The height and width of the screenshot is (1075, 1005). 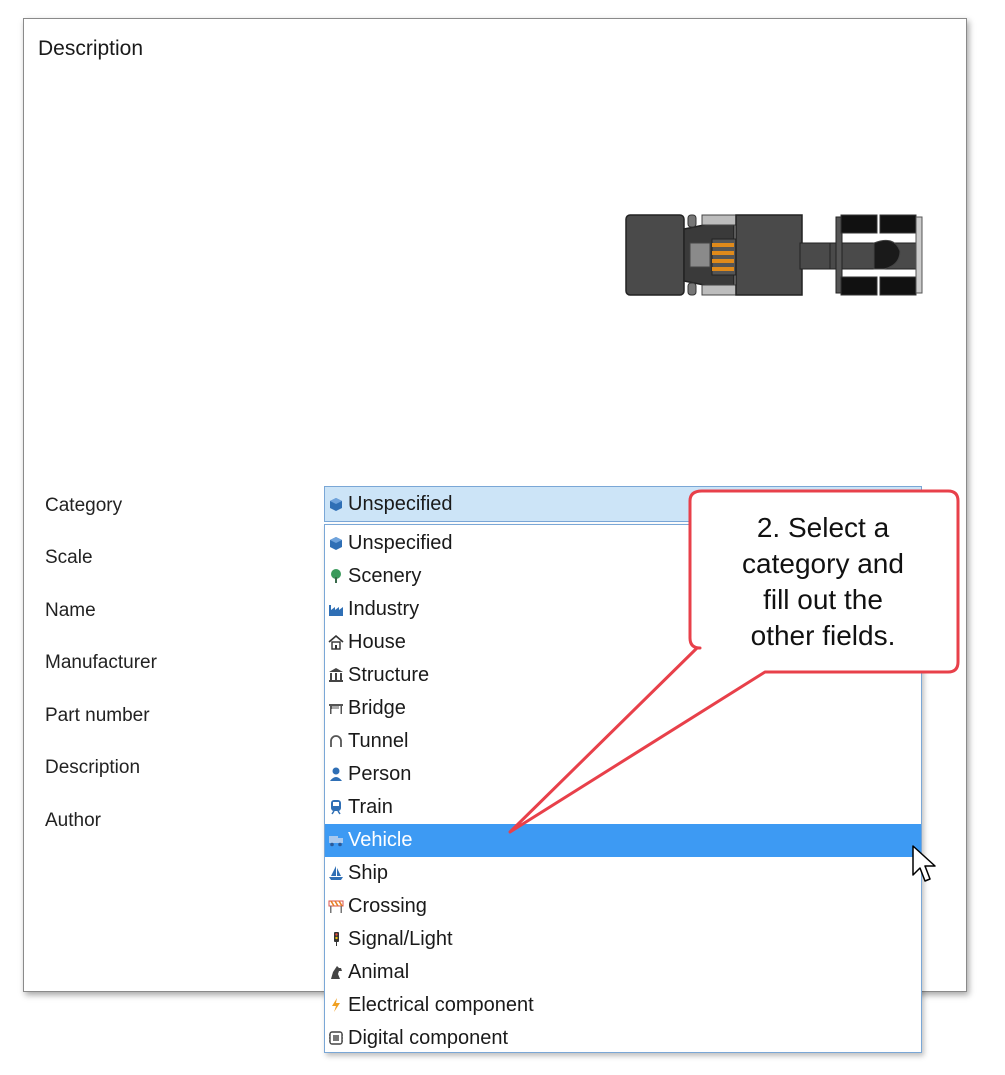 What do you see at coordinates (623, 906) in the screenshot?
I see `option-crossing: Crossing` at bounding box center [623, 906].